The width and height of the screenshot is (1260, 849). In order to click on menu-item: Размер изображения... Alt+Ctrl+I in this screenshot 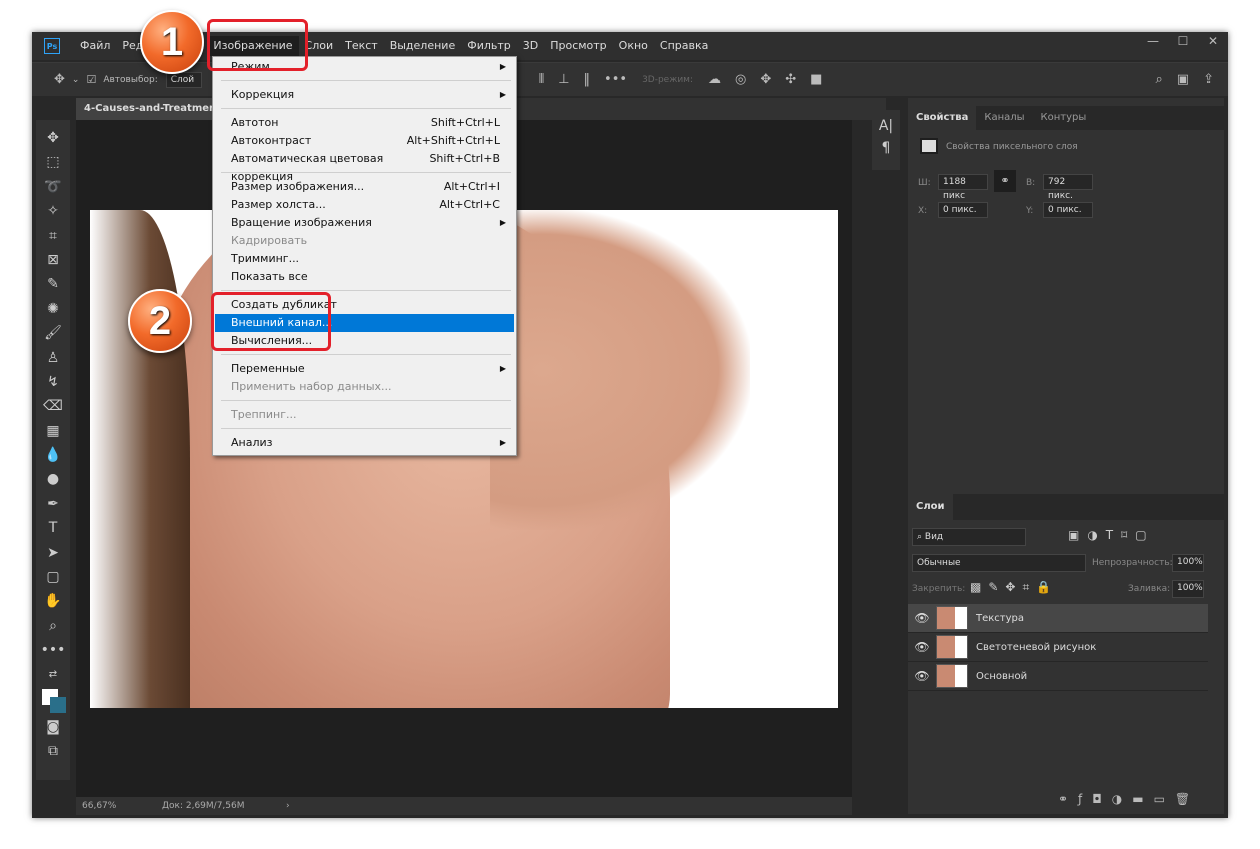, I will do `click(364, 187)`.